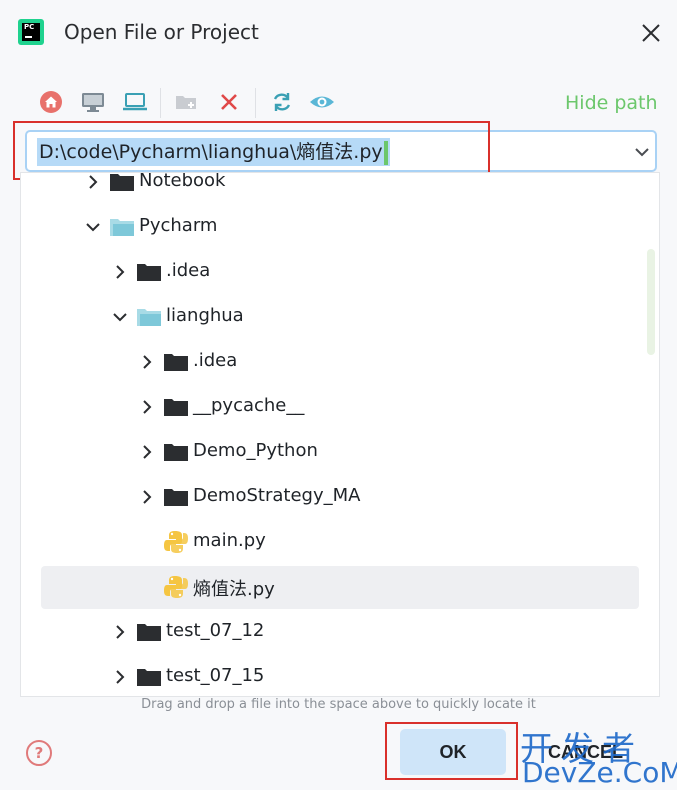 The image size is (677, 790). Describe the element at coordinates (234, 589) in the screenshot. I see `tree-item-label: 熵值法.py` at that location.